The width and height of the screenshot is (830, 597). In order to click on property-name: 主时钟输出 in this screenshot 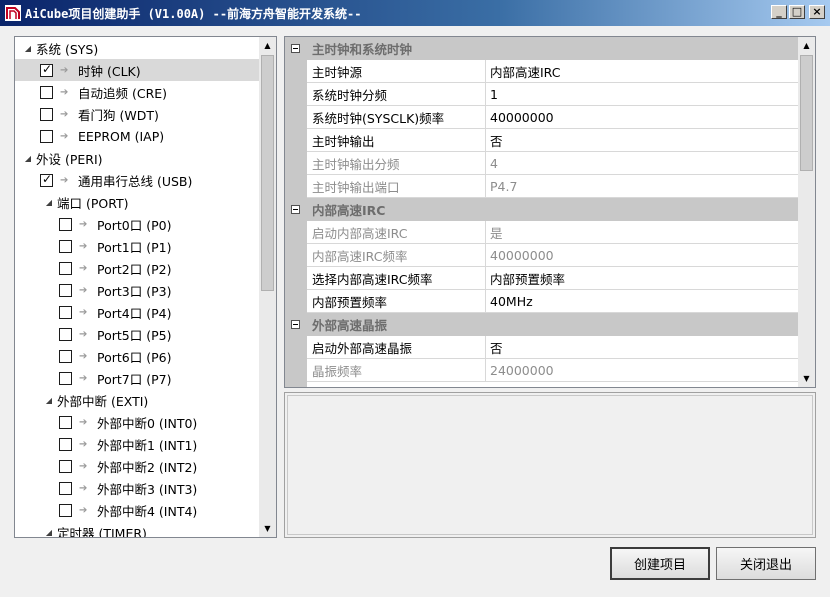, I will do `click(396, 140)`.